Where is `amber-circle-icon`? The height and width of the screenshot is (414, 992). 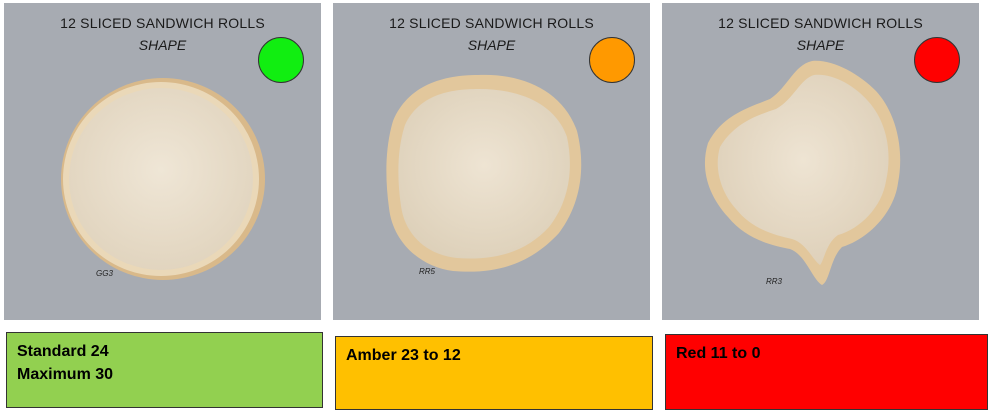
amber-circle-icon is located at coordinates (612, 60).